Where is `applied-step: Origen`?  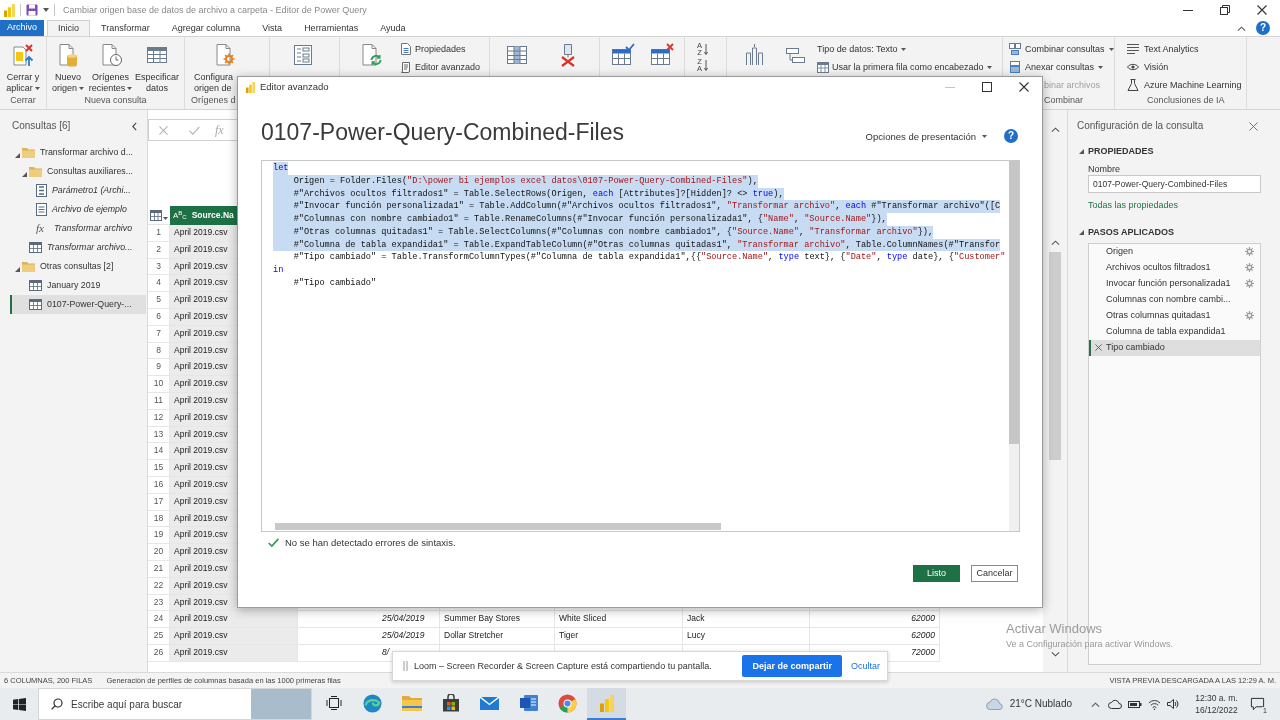 applied-step: Origen is located at coordinates (1174, 251).